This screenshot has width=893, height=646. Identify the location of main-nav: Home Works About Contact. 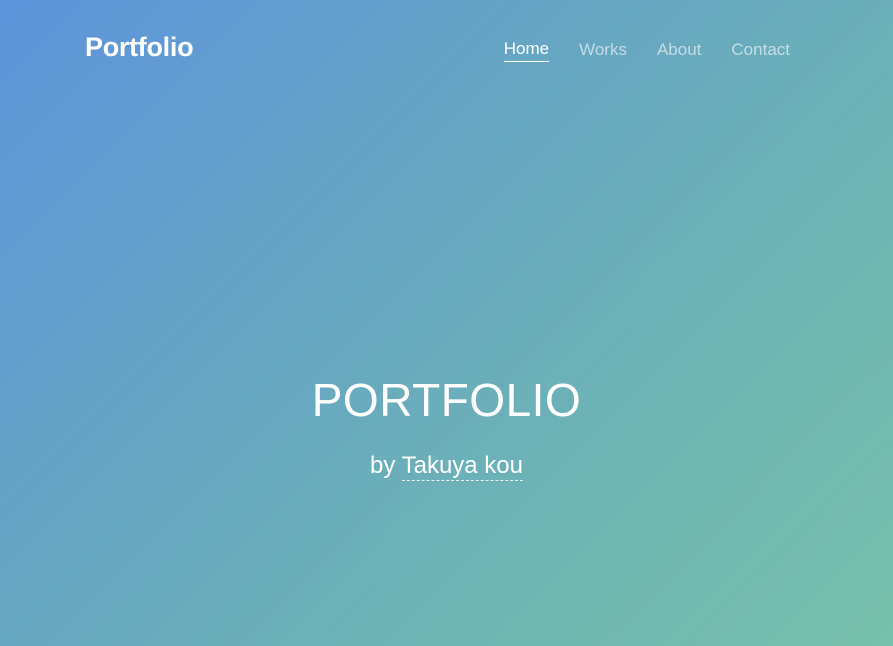
(646, 50).